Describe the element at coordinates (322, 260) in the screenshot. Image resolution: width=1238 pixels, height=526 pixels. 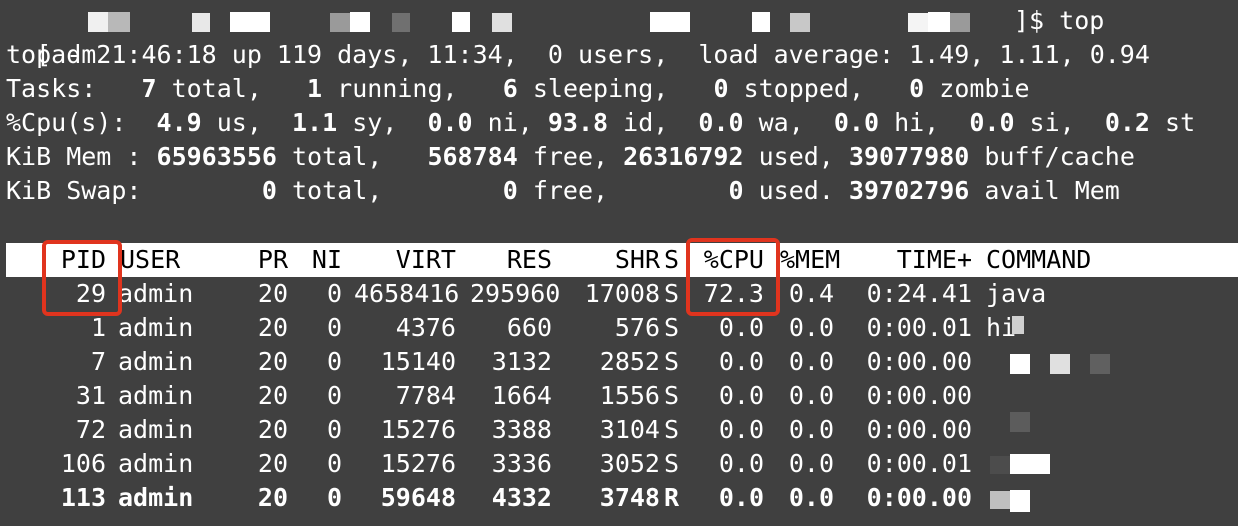
I see `column-header-ni: NI` at that location.